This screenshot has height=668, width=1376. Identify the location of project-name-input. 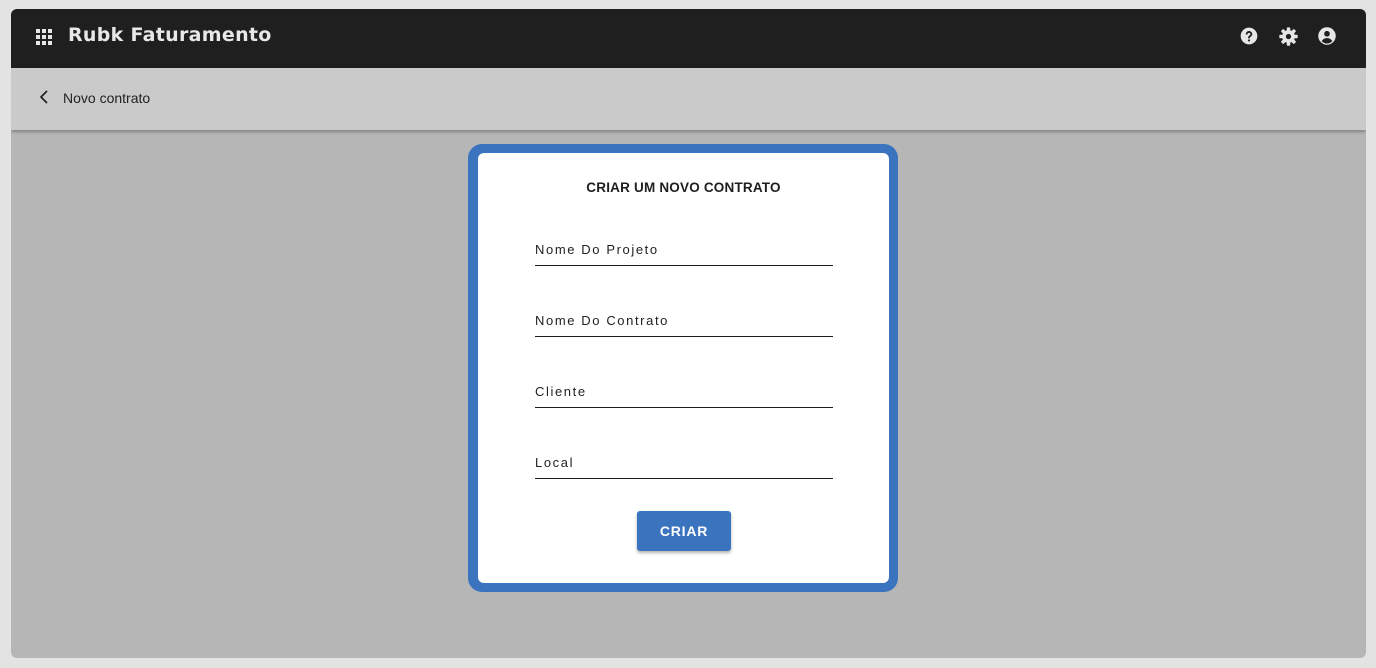
(684, 249).